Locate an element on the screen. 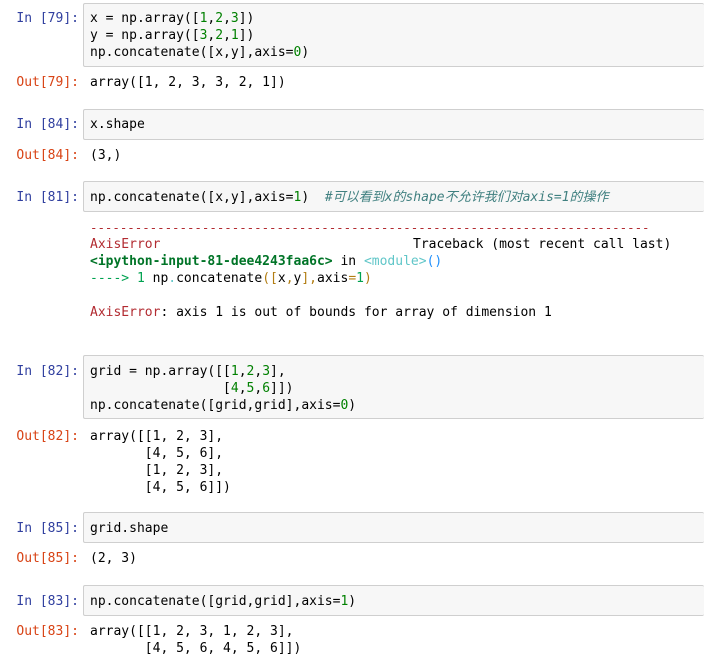  output-84: (3,) is located at coordinates (106, 155).